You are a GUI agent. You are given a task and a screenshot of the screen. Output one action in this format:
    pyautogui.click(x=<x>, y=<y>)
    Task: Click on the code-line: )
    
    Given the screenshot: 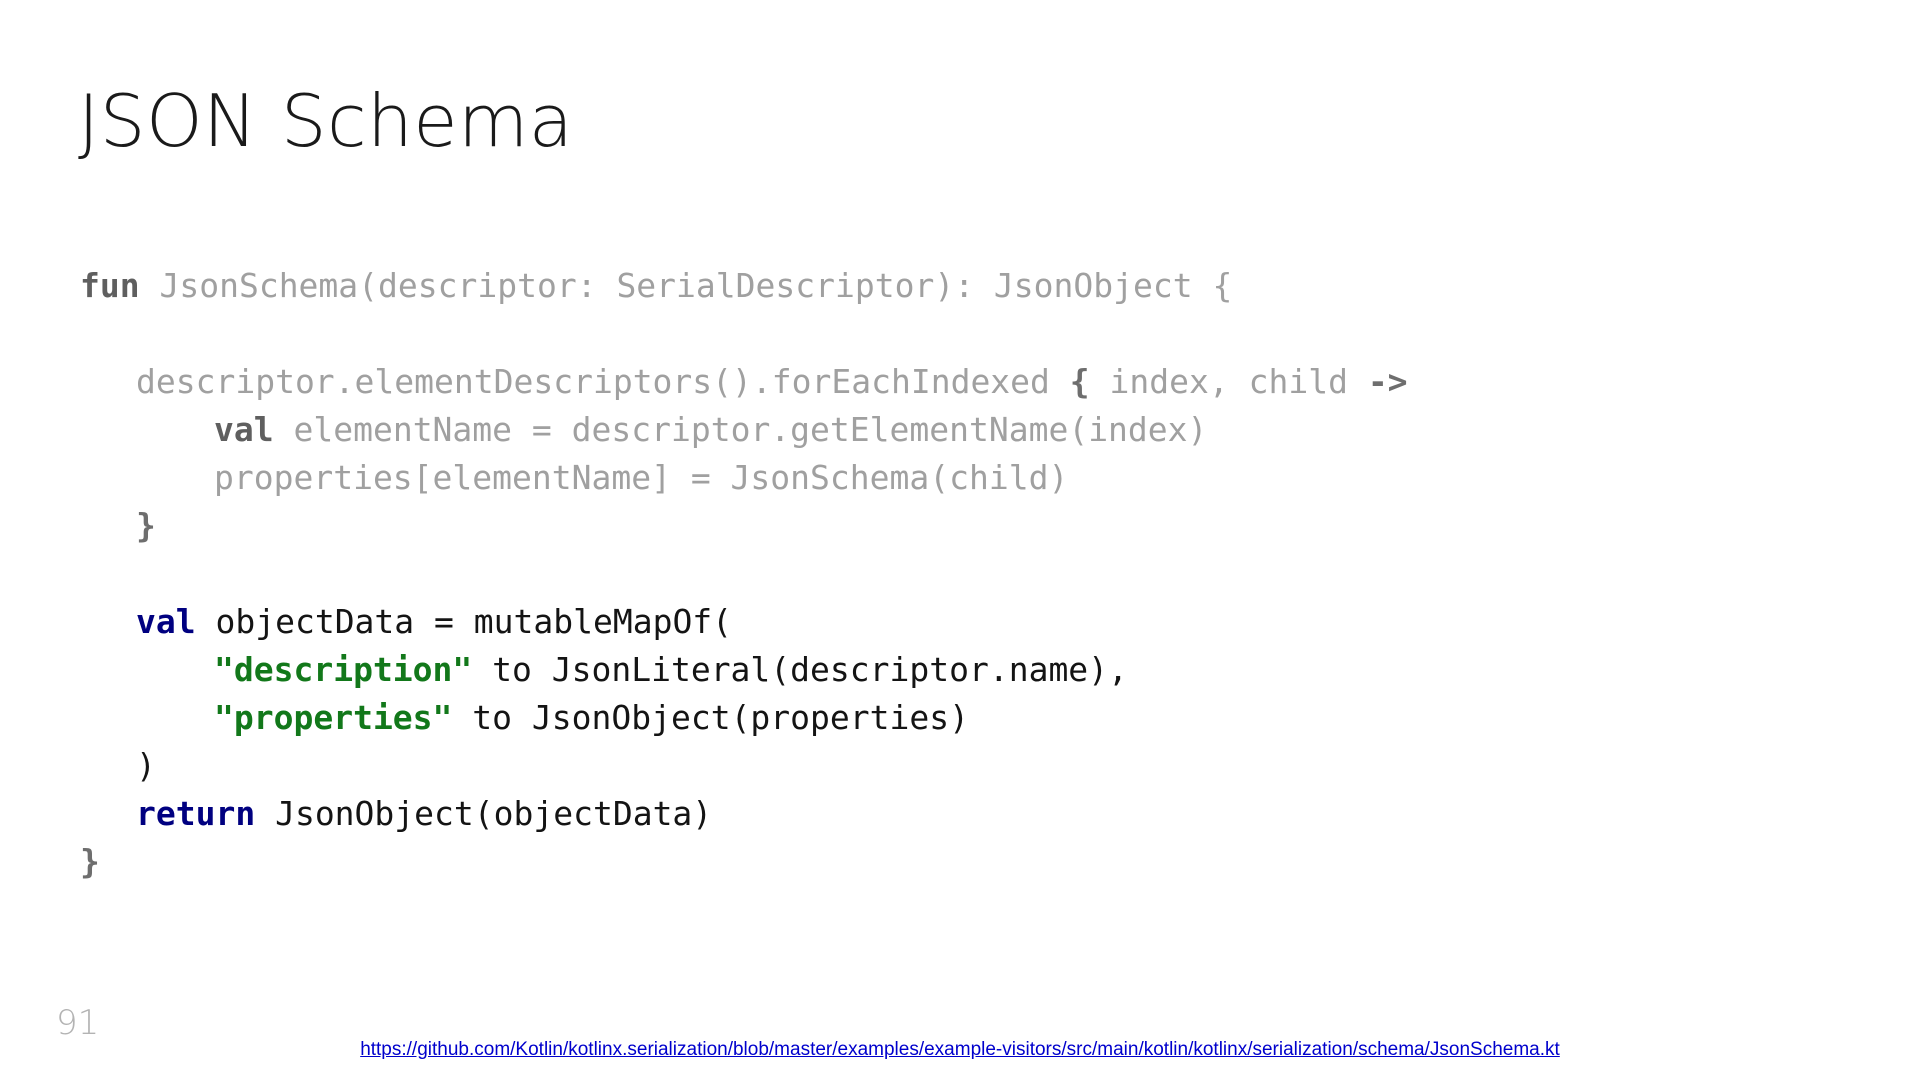 What is the action you would take?
    pyautogui.click(x=970, y=766)
    